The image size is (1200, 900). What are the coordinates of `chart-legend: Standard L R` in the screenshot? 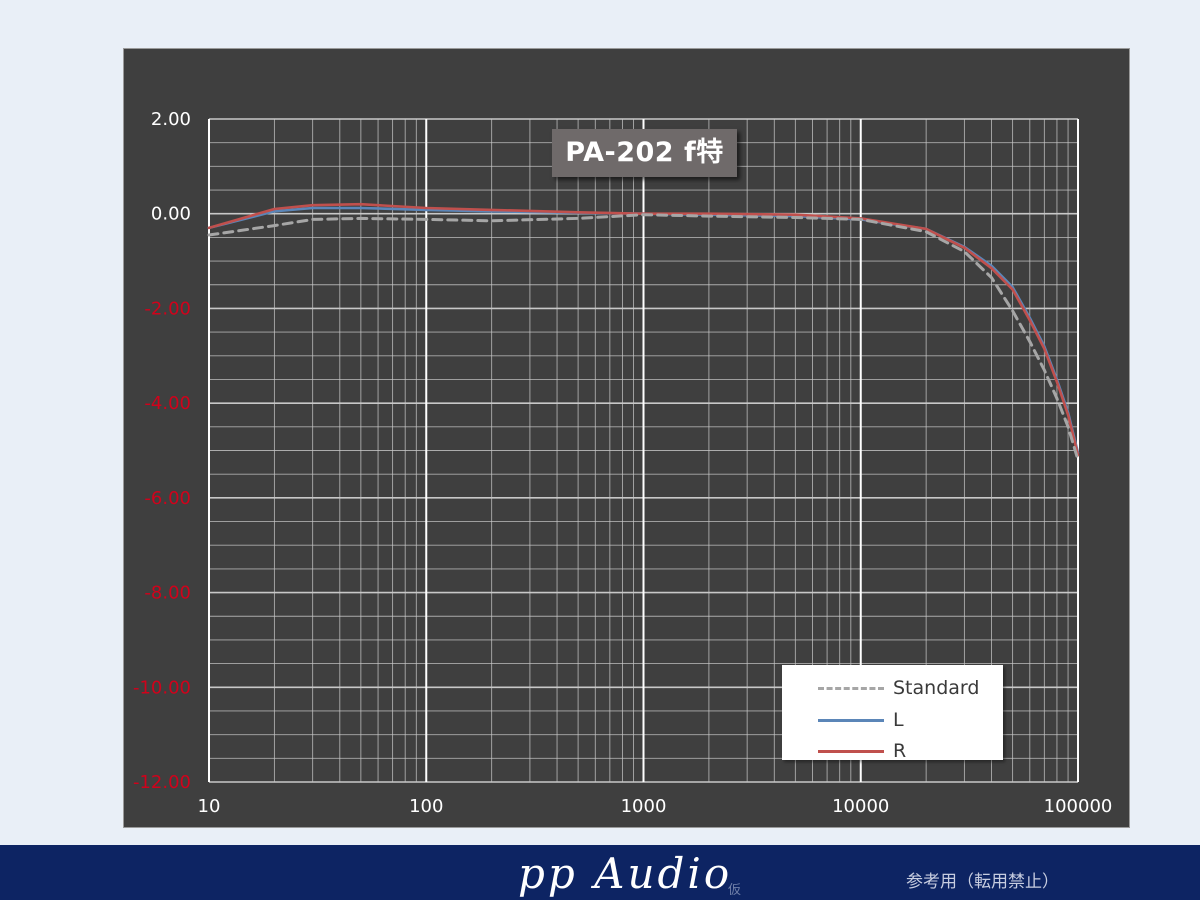 It's located at (892, 713).